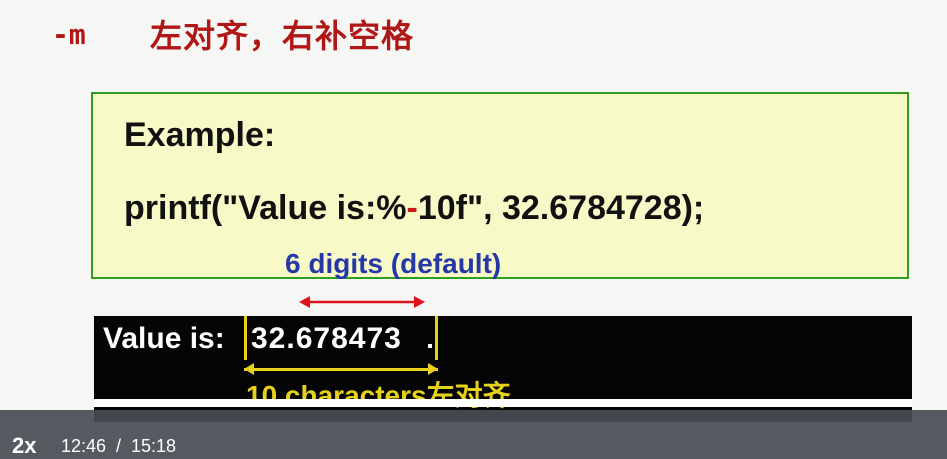  Describe the element at coordinates (154, 446) in the screenshot. I see `total-time: 15:18` at that location.